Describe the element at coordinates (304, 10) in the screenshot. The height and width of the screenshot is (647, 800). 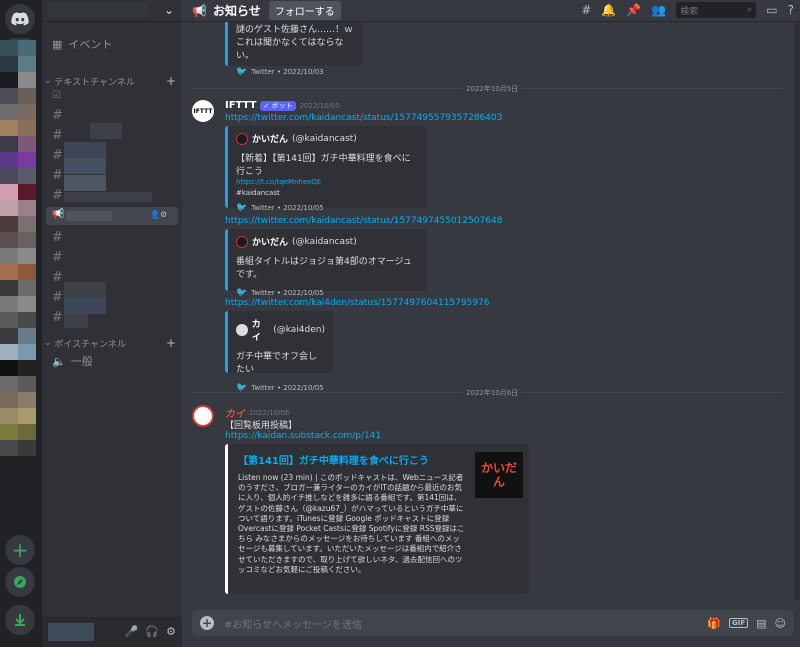
I see `follow-button: フォローする` at that location.